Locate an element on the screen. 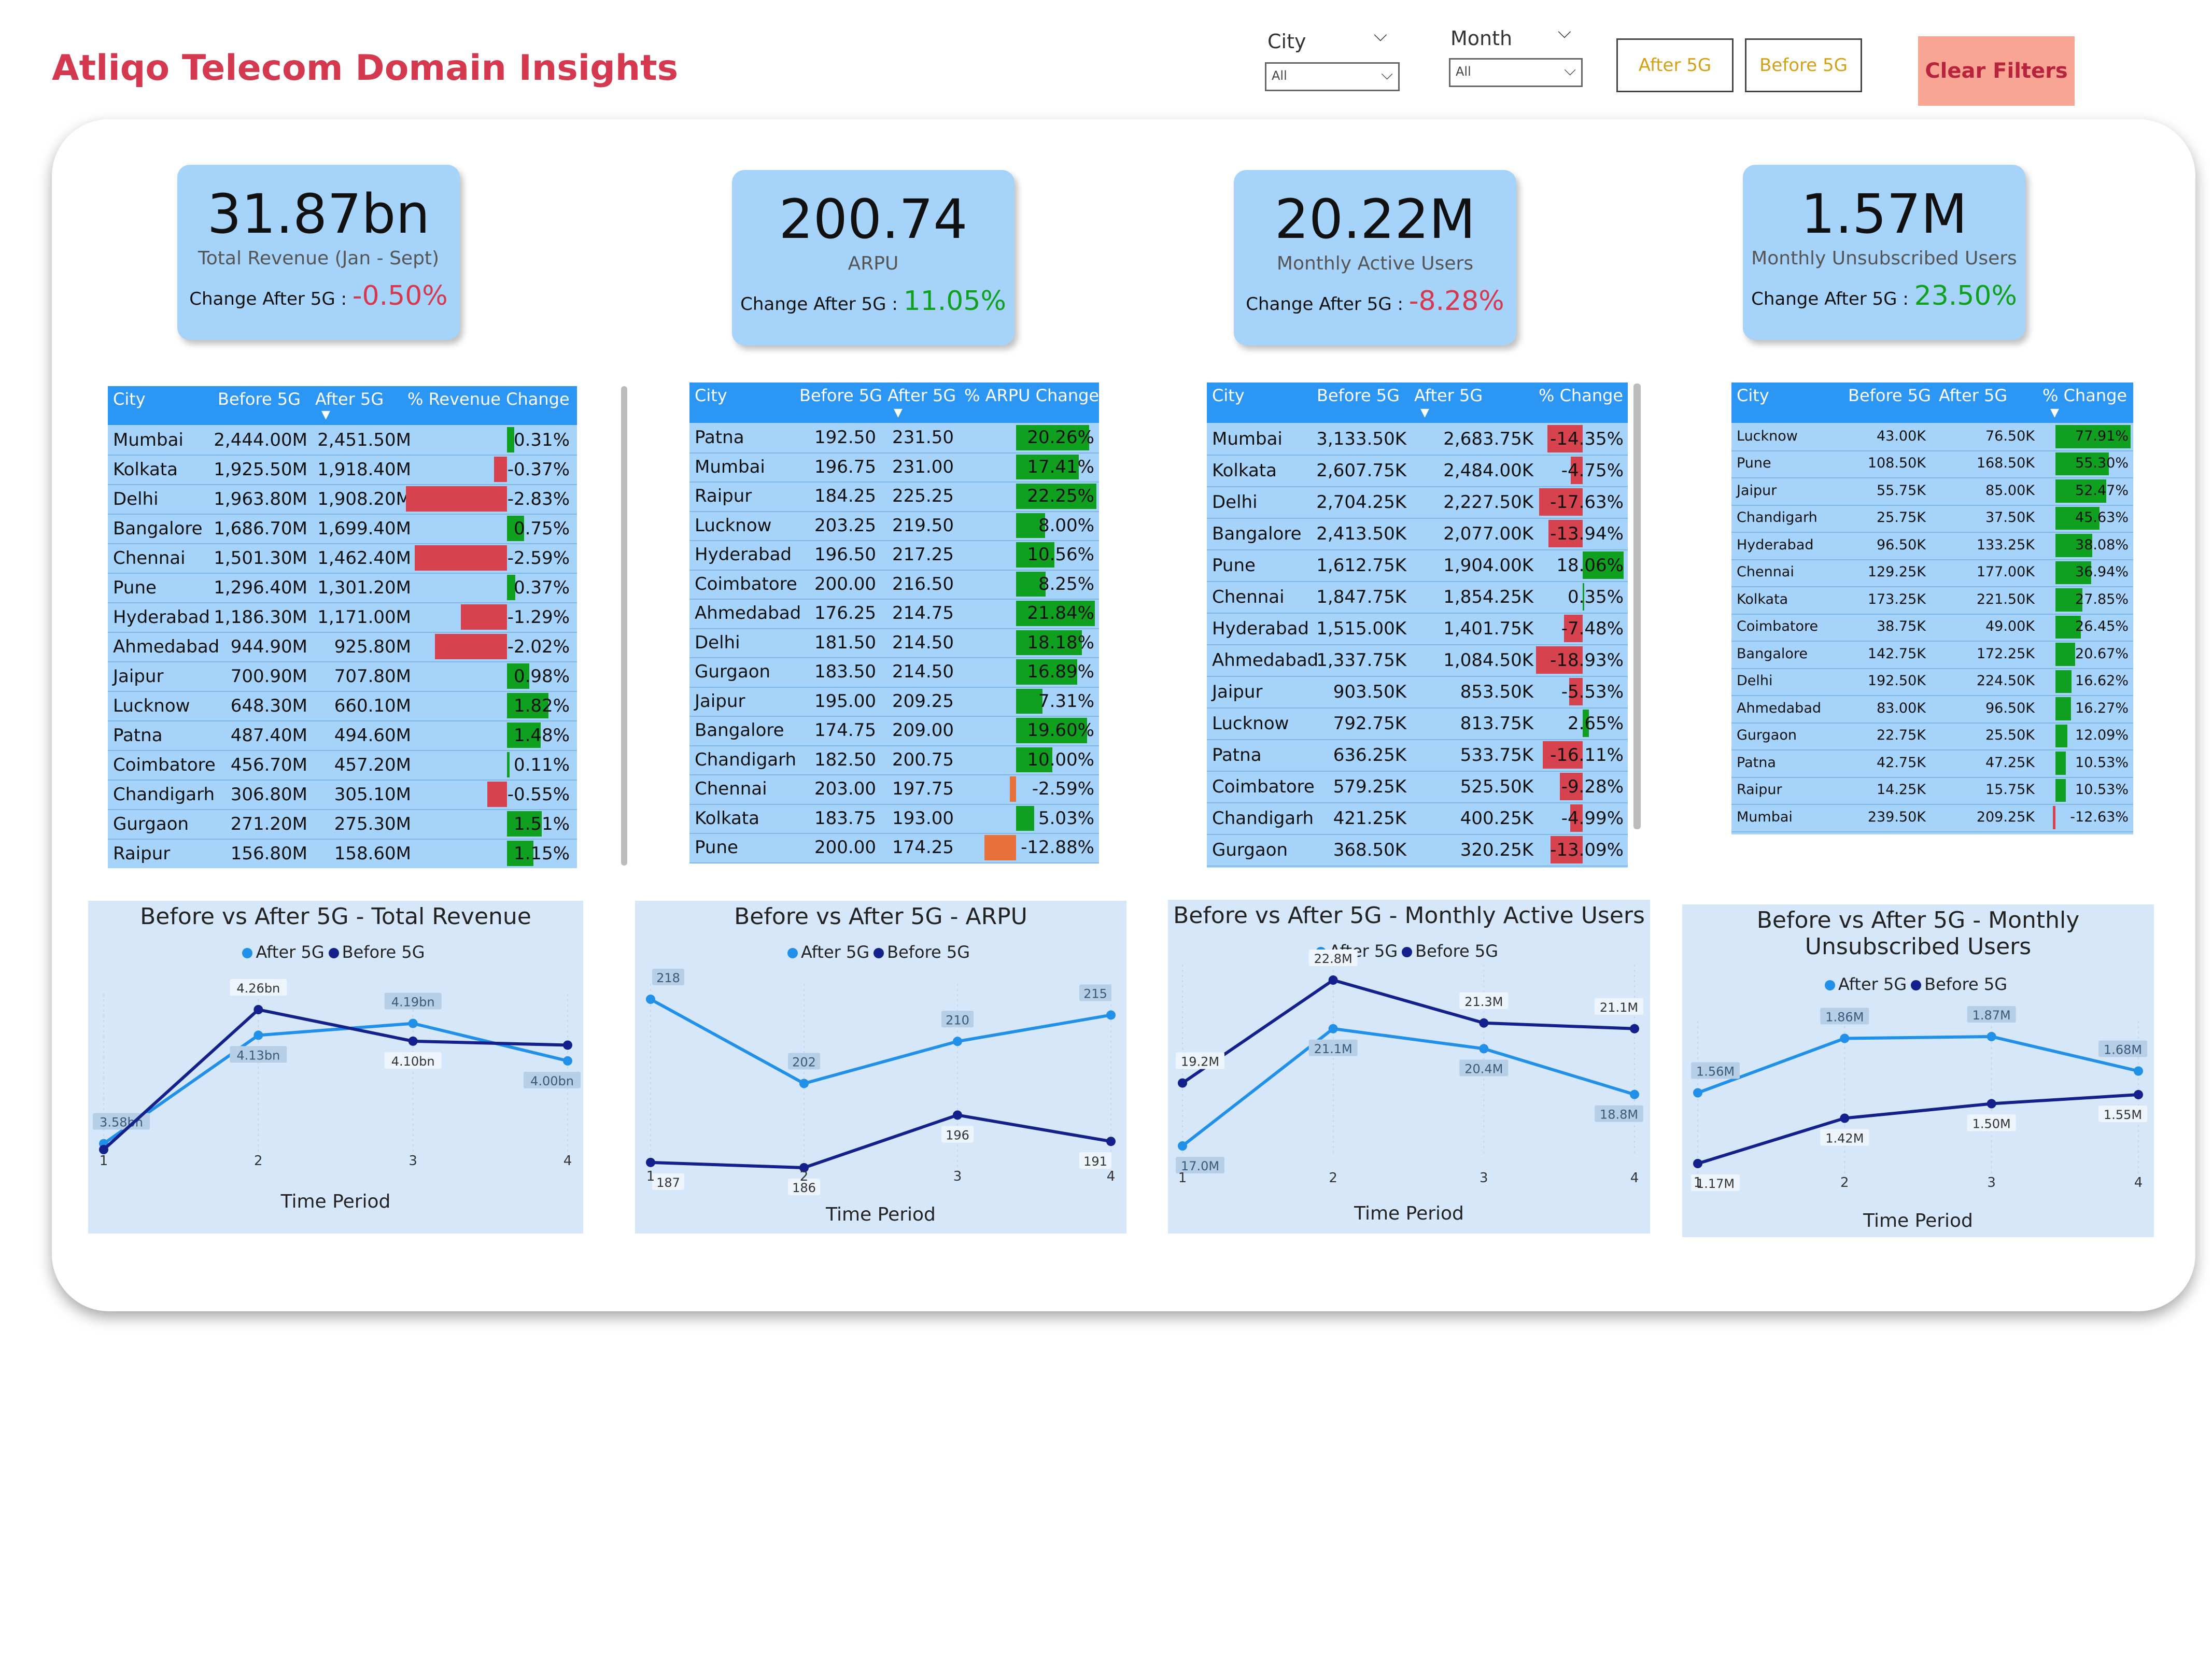 The height and width of the screenshot is (1672, 2212). table-row: Kolkata 1,925.50M 1,918.40M -0.37% is located at coordinates (342, 470).